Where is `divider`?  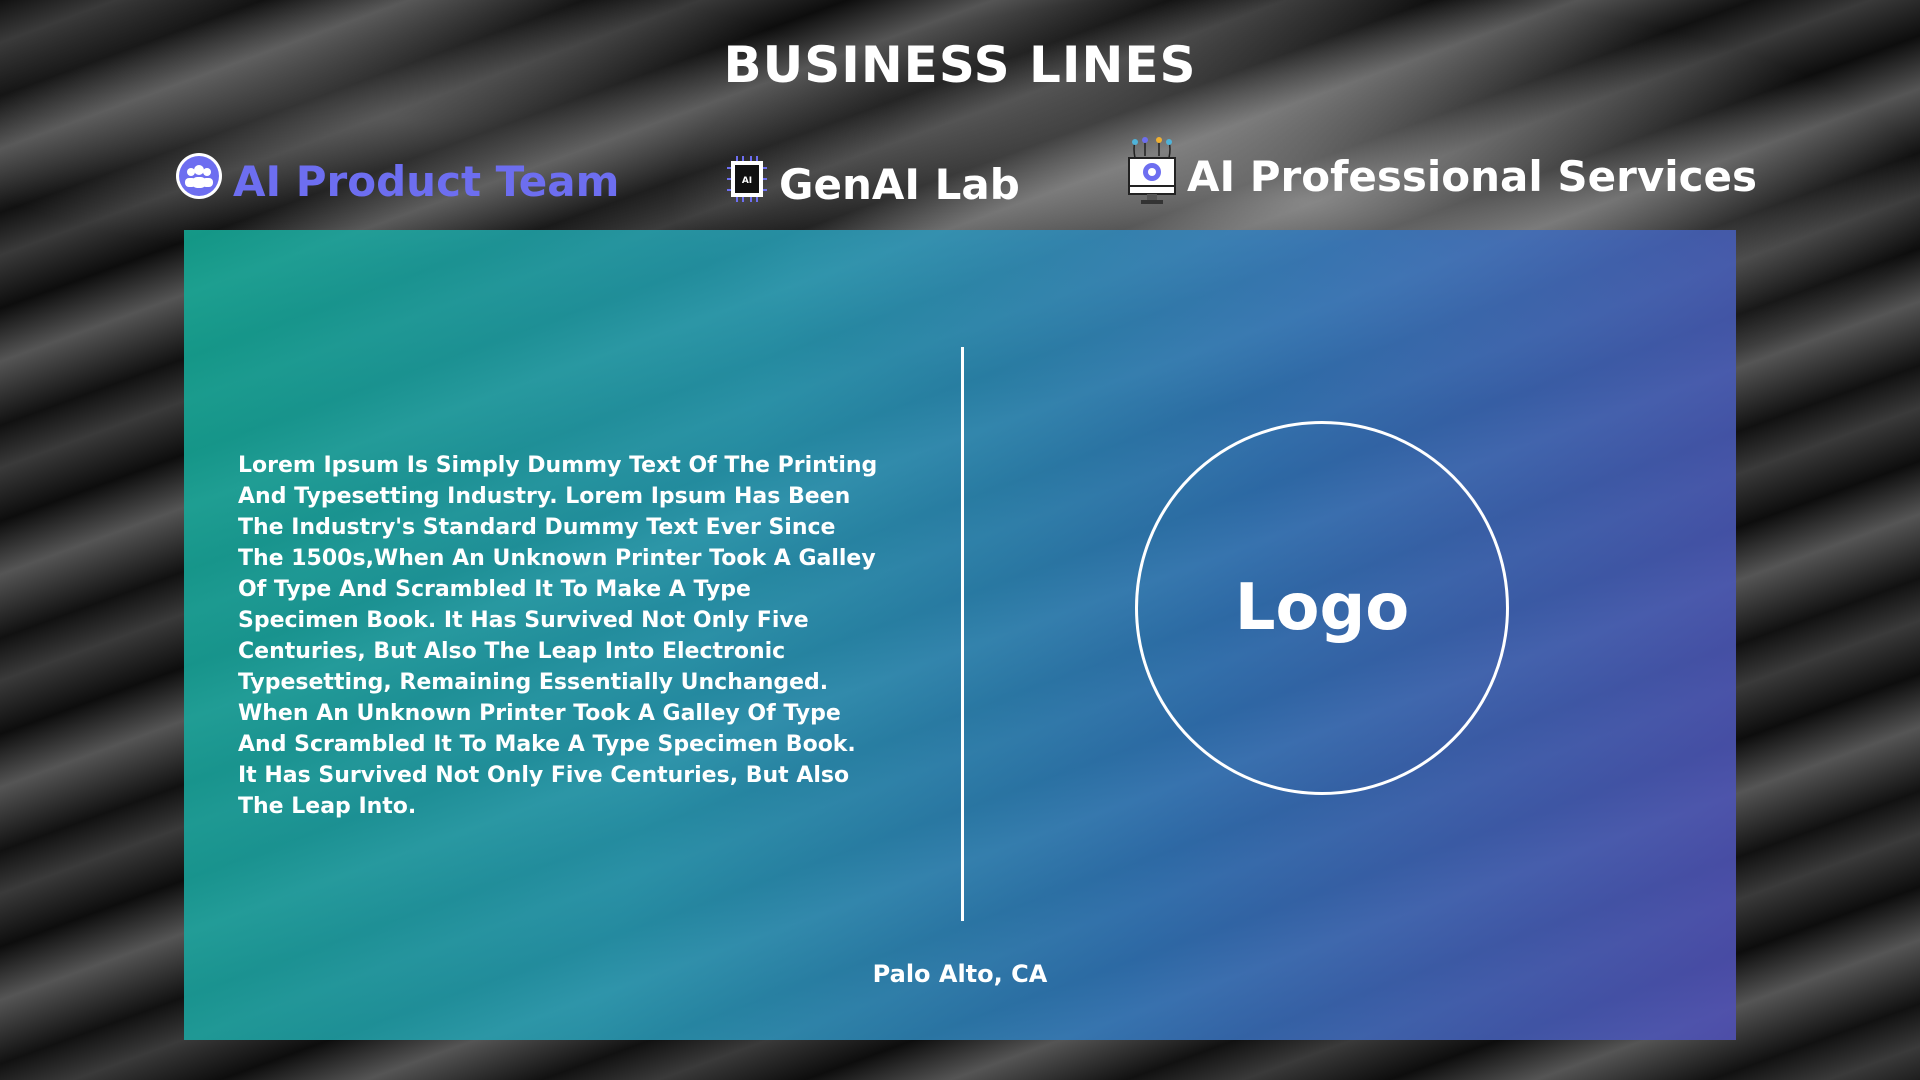
divider is located at coordinates (962, 634).